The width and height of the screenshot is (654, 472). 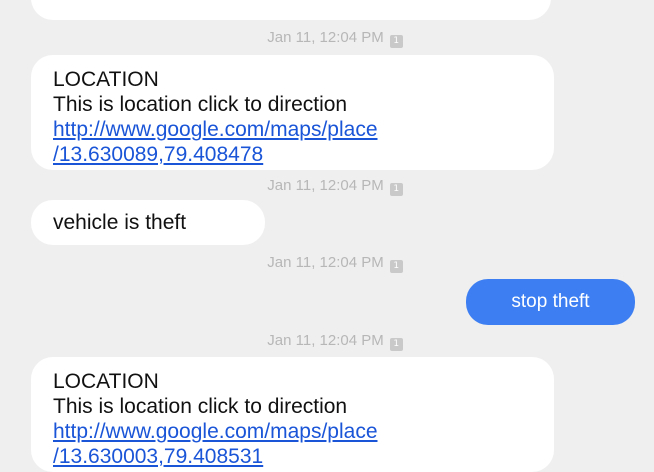 I want to click on message-bubble-outgoing: stop theft, so click(x=550, y=302).